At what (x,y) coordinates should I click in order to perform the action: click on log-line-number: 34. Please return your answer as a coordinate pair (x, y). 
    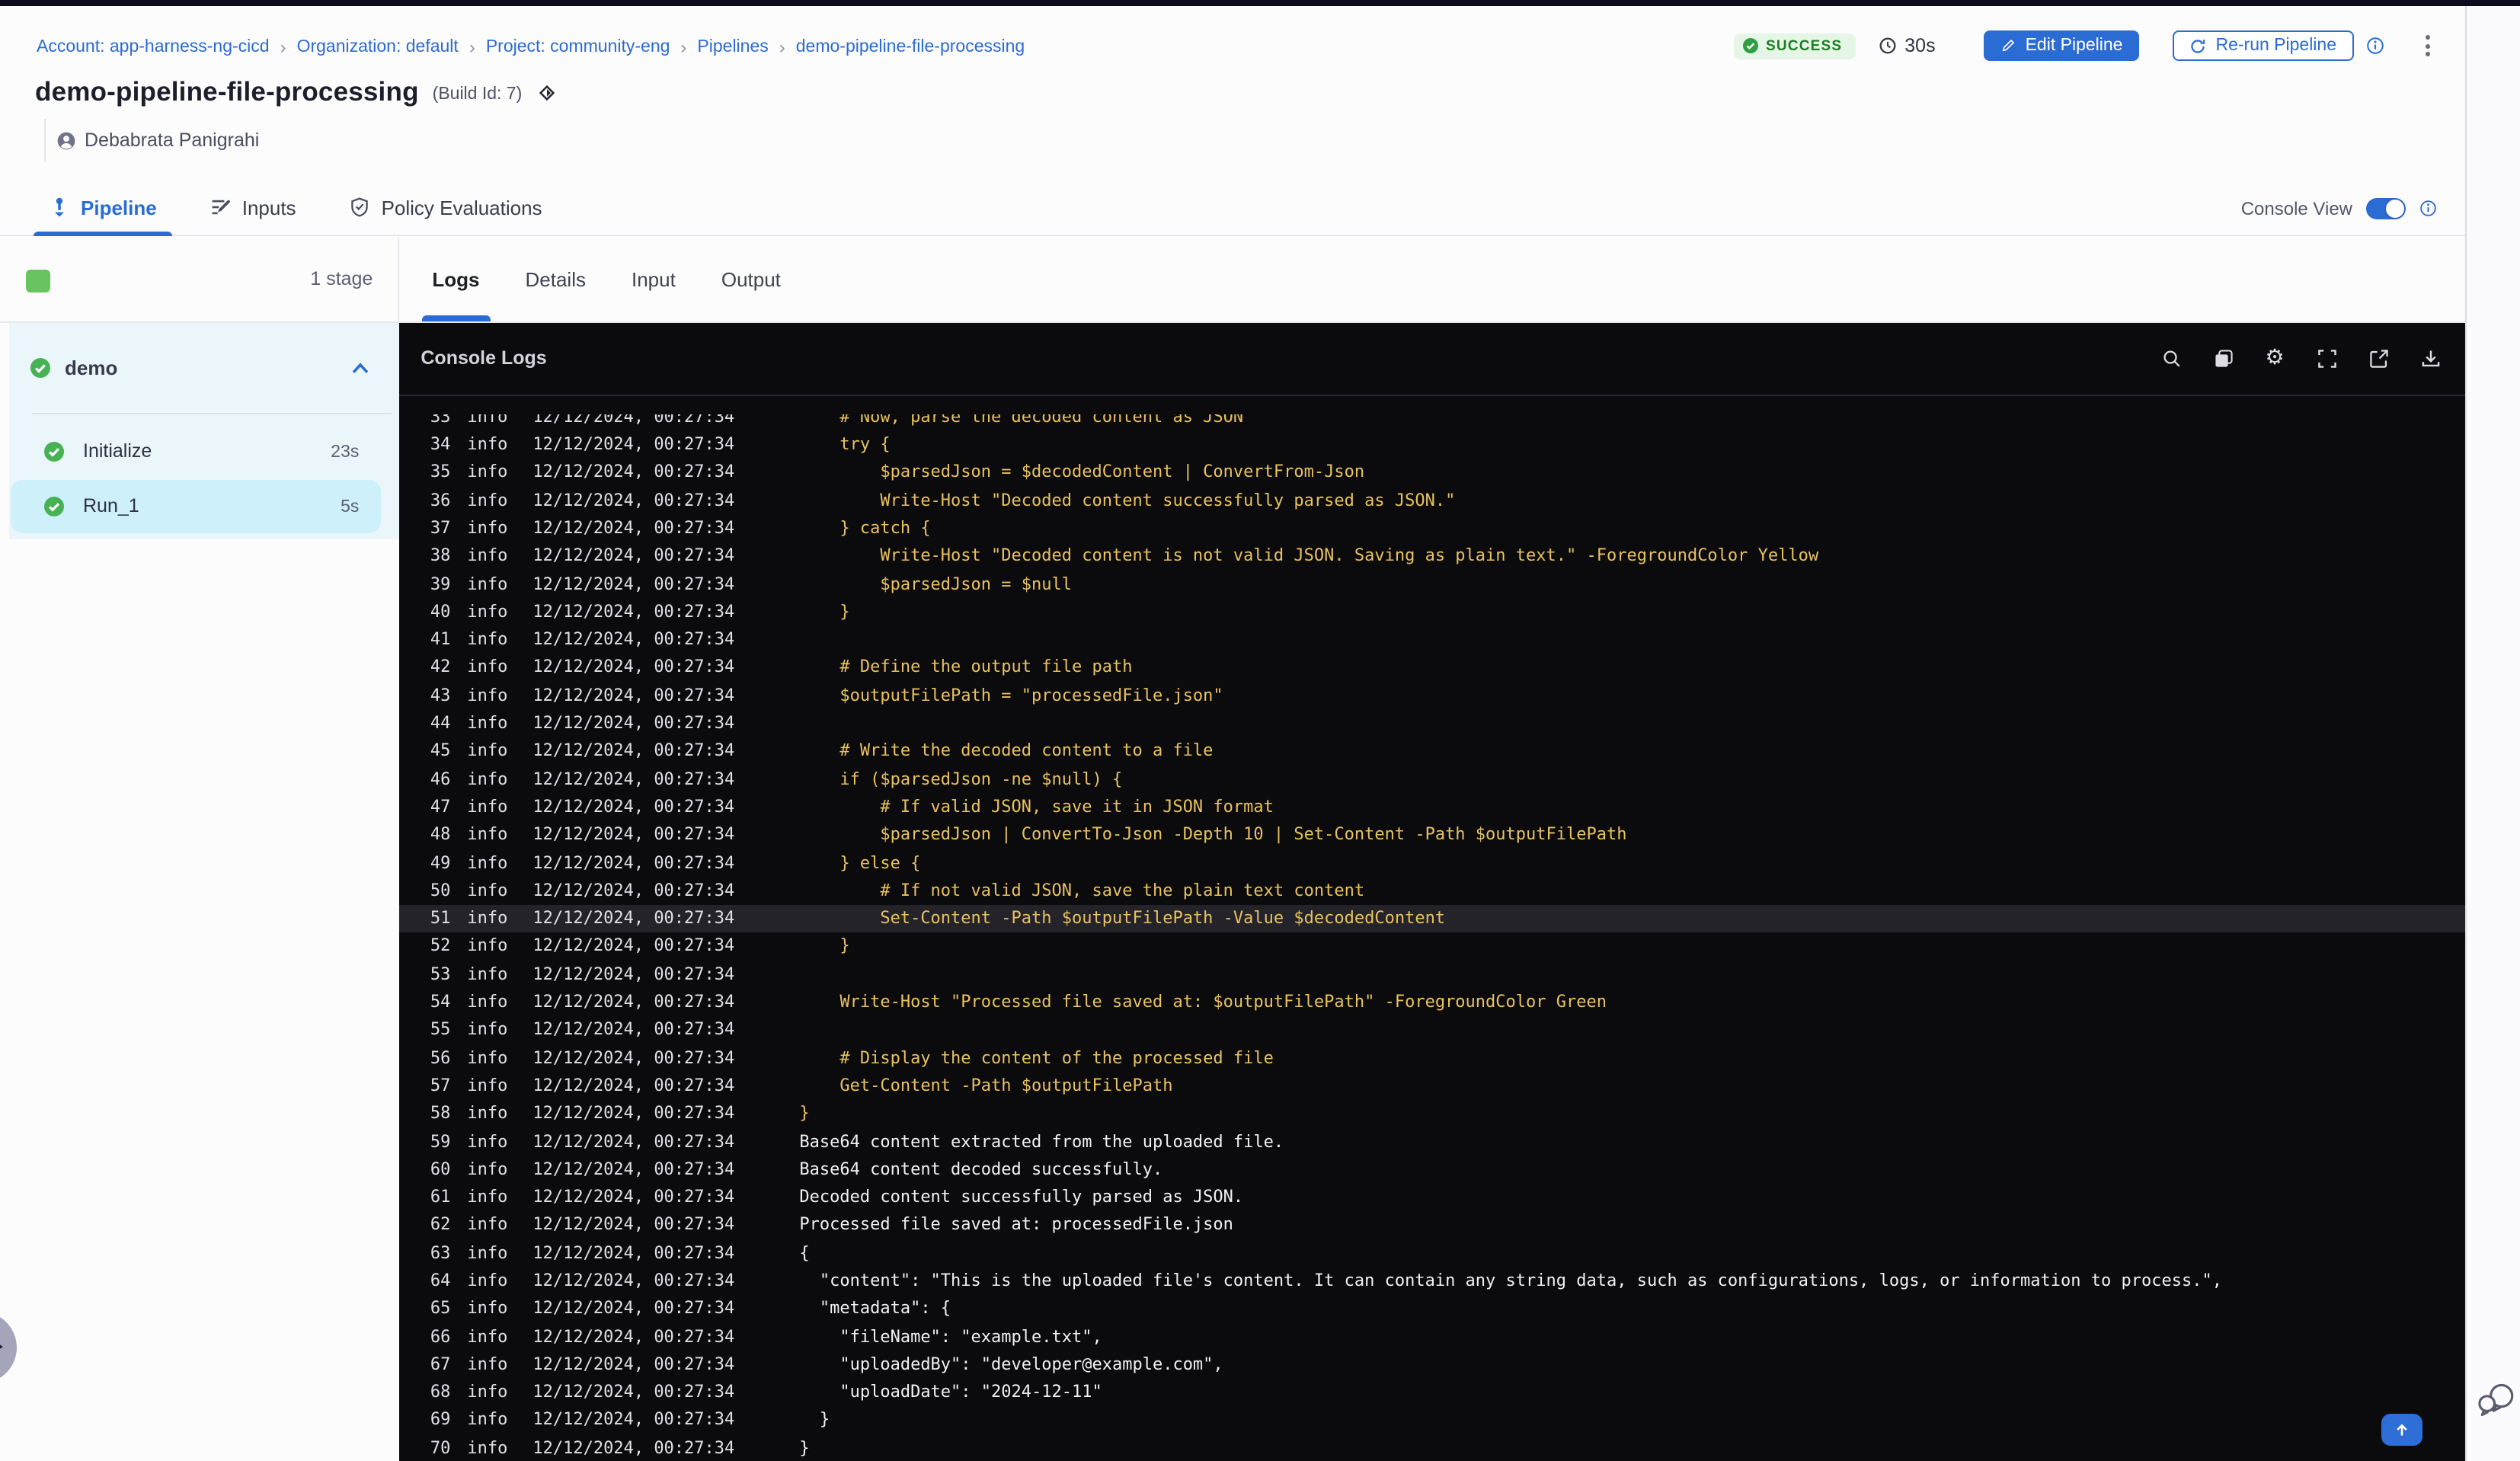
    Looking at the image, I should click on (440, 444).